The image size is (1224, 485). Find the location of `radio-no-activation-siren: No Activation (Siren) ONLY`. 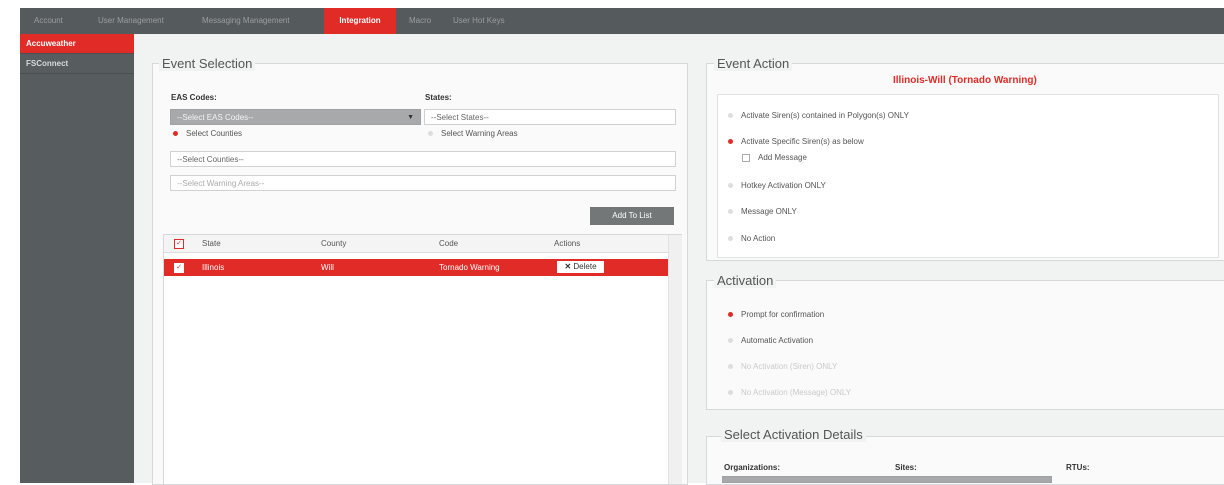

radio-no-activation-siren: No Activation (Siren) ONLY is located at coordinates (782, 366).